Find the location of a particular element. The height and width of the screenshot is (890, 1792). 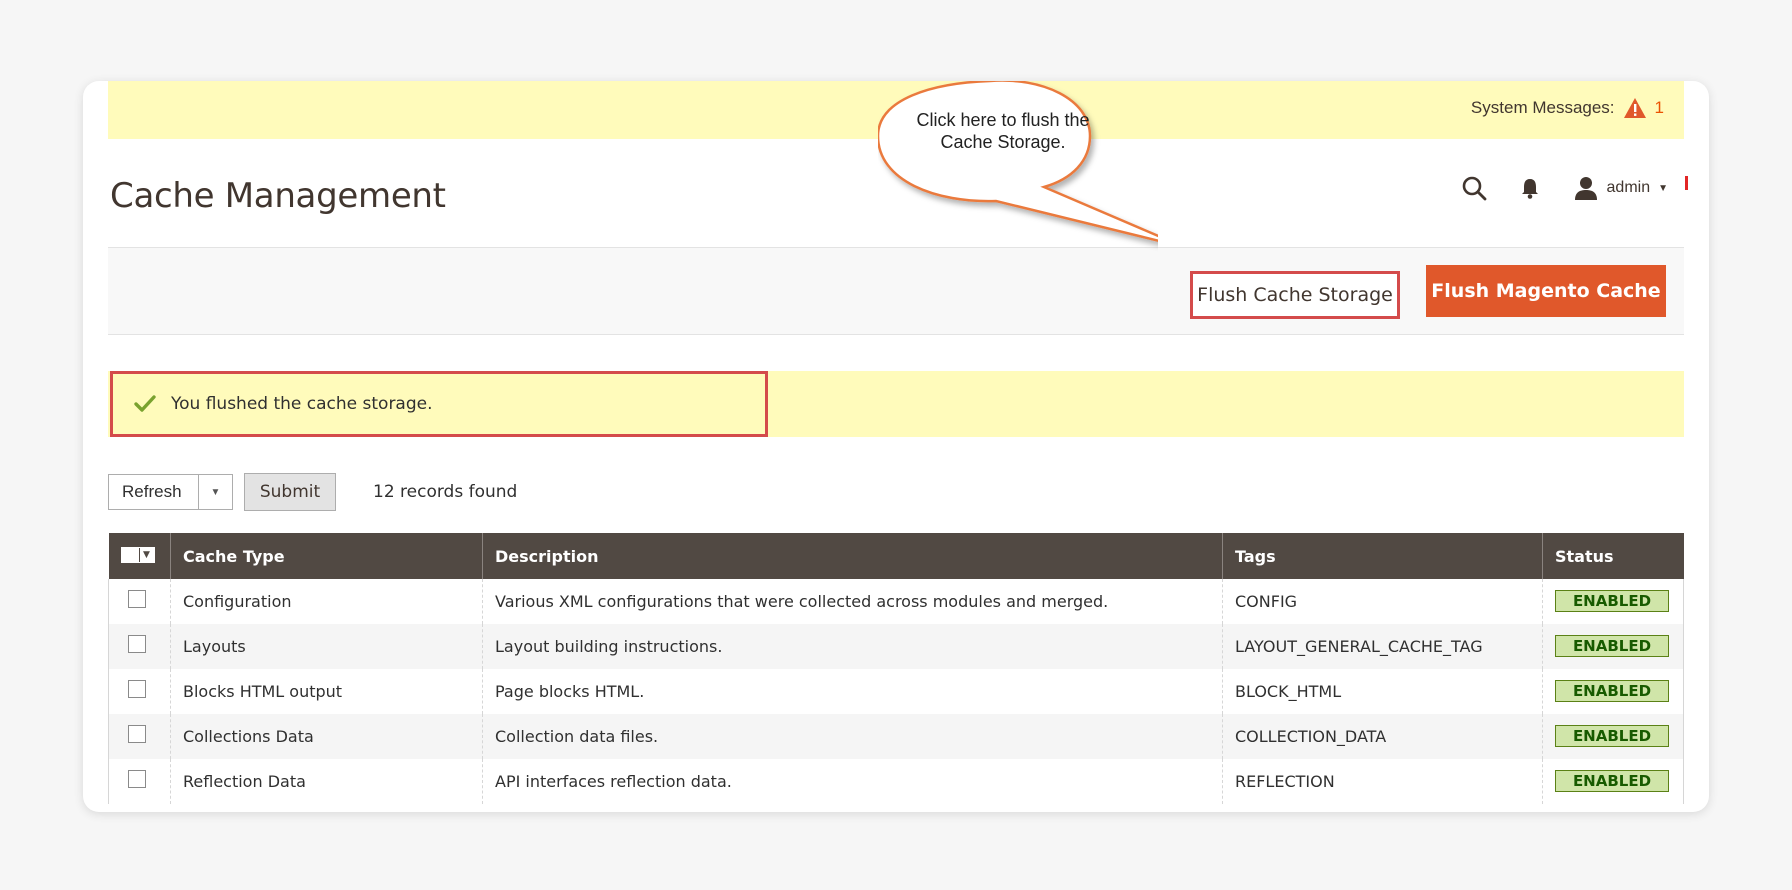

grid-header-row: ▼ Cache Type Description Tags Status is located at coordinates (896, 556).